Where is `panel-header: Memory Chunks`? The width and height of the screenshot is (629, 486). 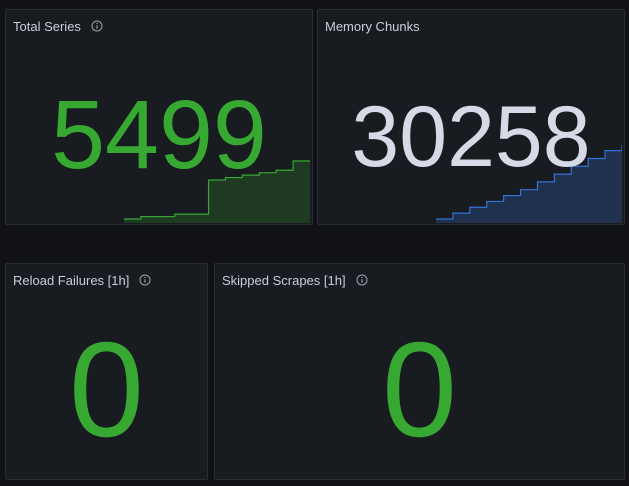
panel-header: Memory Chunks is located at coordinates (372, 26).